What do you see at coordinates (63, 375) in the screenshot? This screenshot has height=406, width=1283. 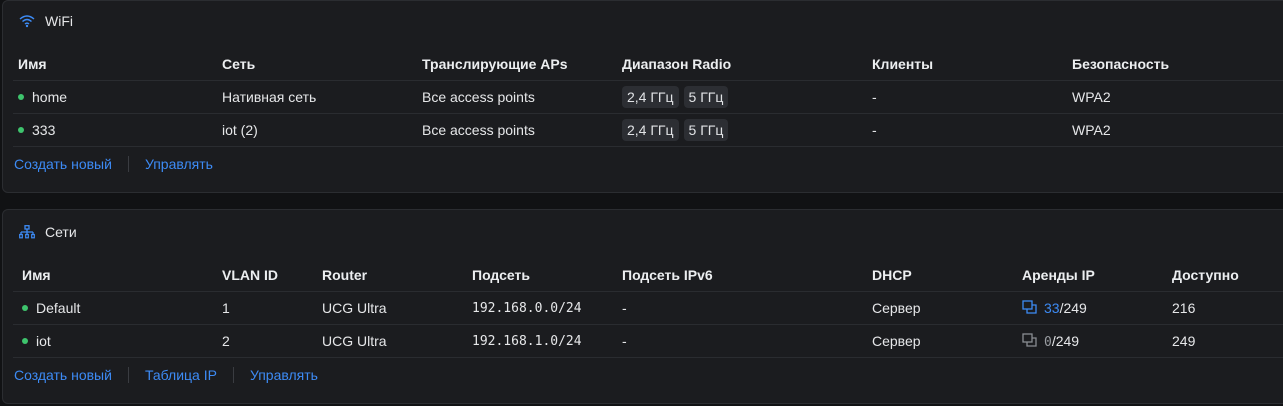 I see `create-network-link: Создать новый` at bounding box center [63, 375].